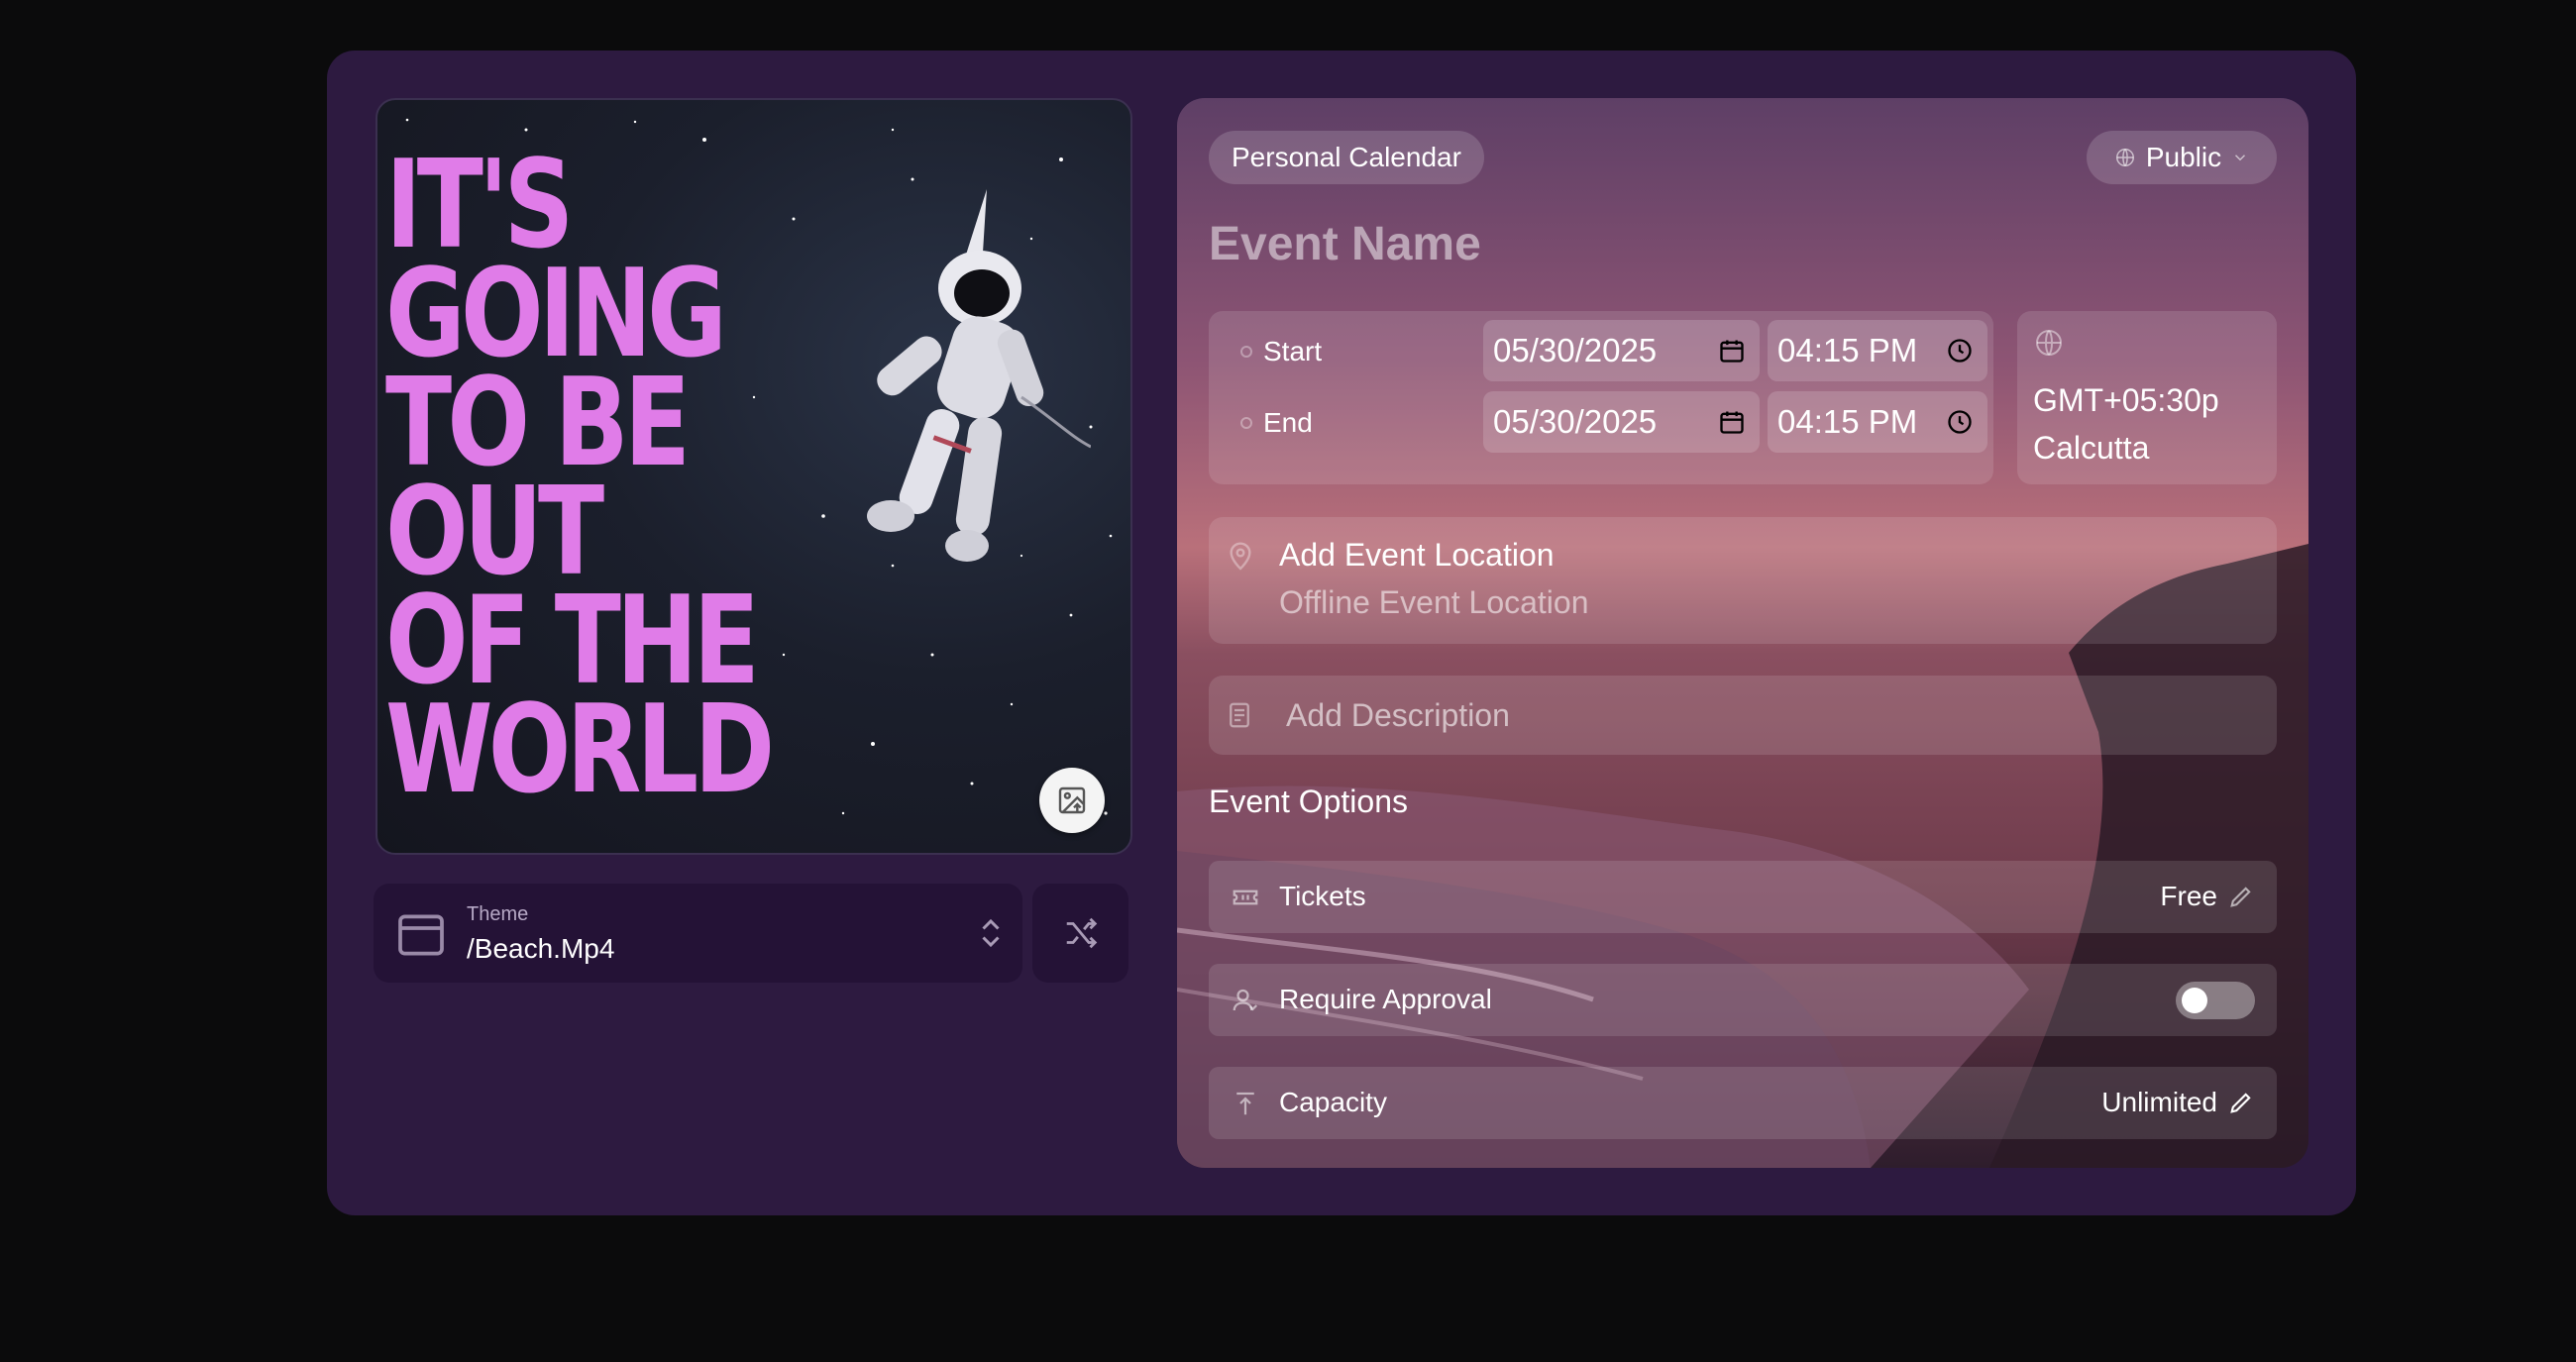 This screenshot has height=1362, width=2576. I want to click on image-upload-icon, so click(1072, 800).